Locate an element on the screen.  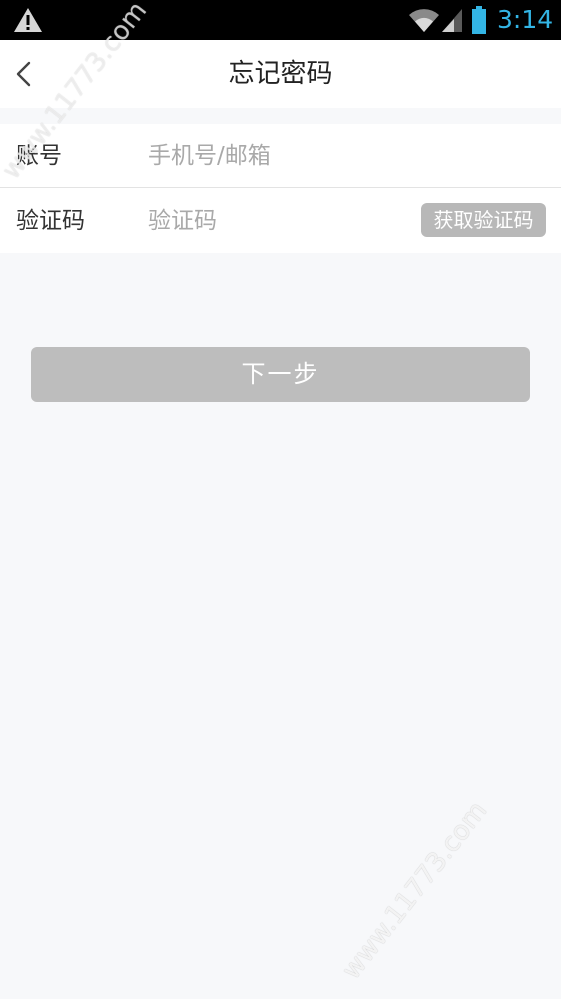
account-input is located at coordinates (278, 156).